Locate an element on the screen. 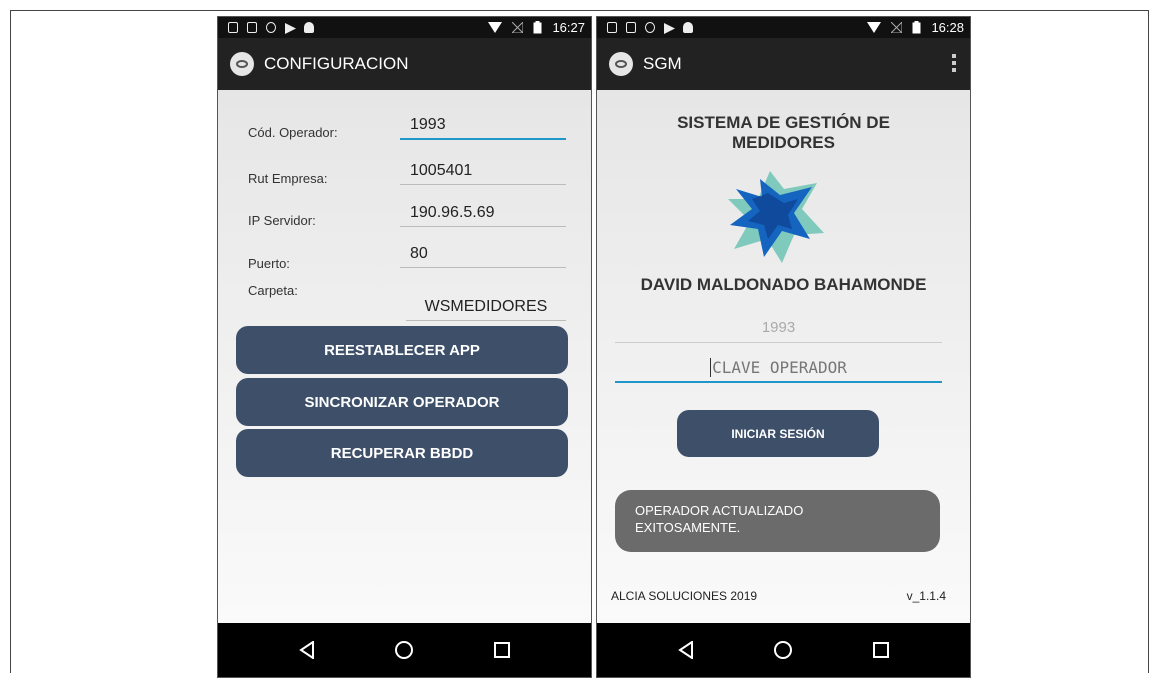 This screenshot has height=678, width=1159. status-bar: 16:28 is located at coordinates (783, 27).